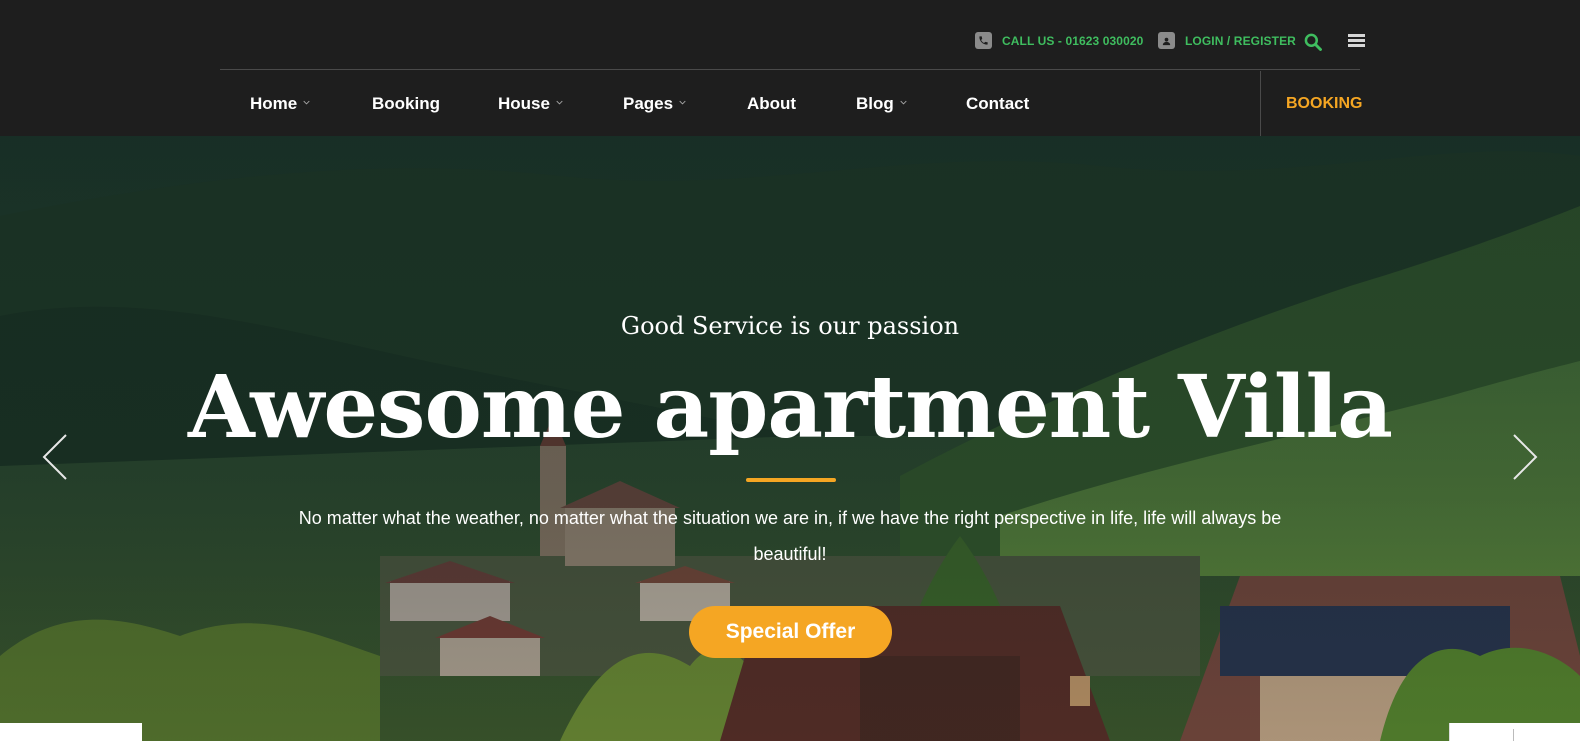  Describe the element at coordinates (1313, 42) in the screenshot. I see `search-icon` at that location.